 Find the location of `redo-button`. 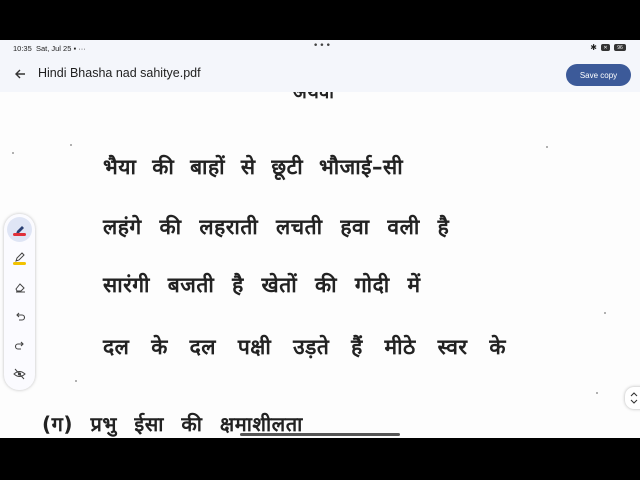

redo-button is located at coordinates (19, 344).